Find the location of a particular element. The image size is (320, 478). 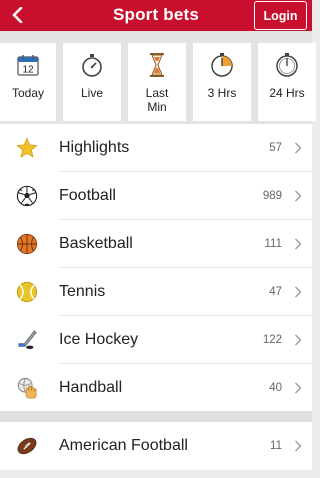

event-count: 989 is located at coordinates (272, 196).